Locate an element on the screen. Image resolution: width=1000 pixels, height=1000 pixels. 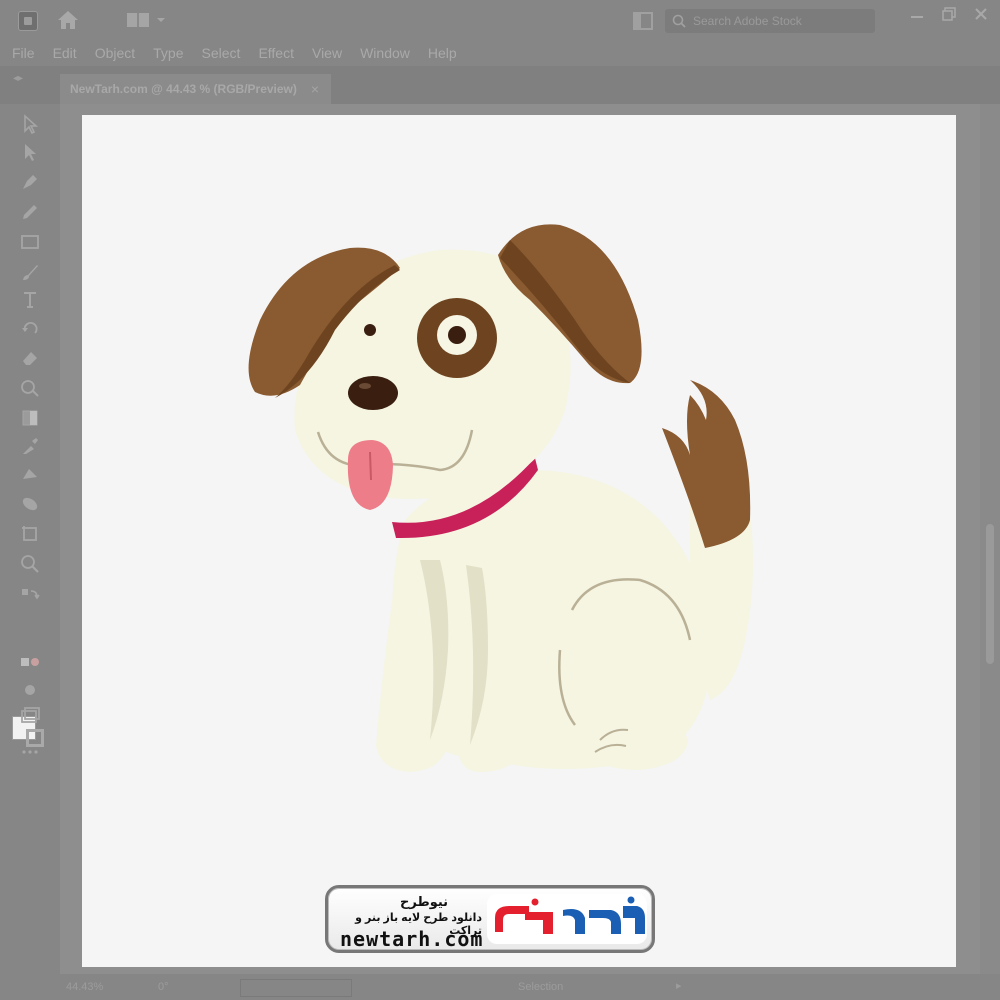
newtarh-logo-icon is located at coordinates (567, 919).